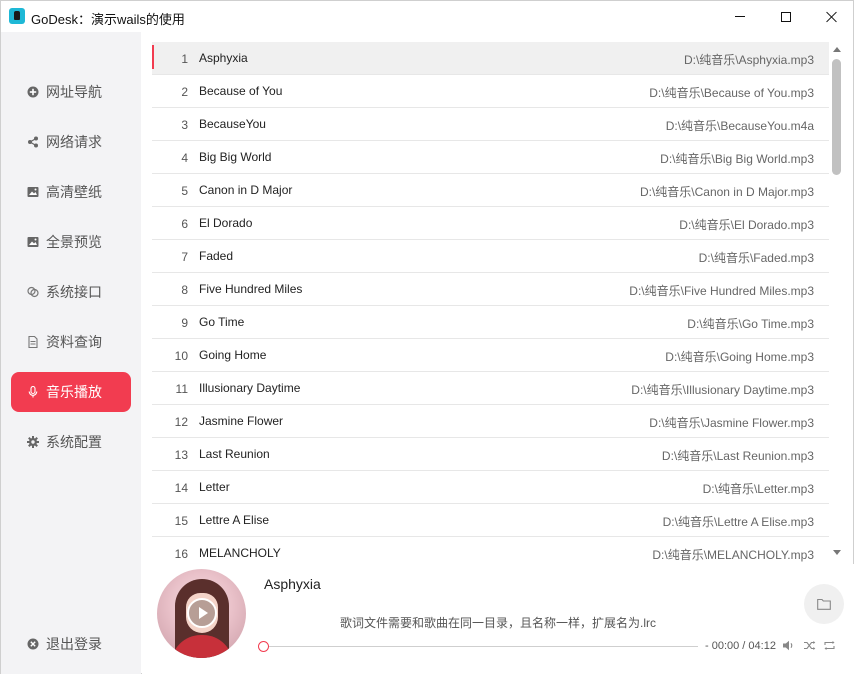  Describe the element at coordinates (33, 644) in the screenshot. I see `close-circle-icon` at that location.